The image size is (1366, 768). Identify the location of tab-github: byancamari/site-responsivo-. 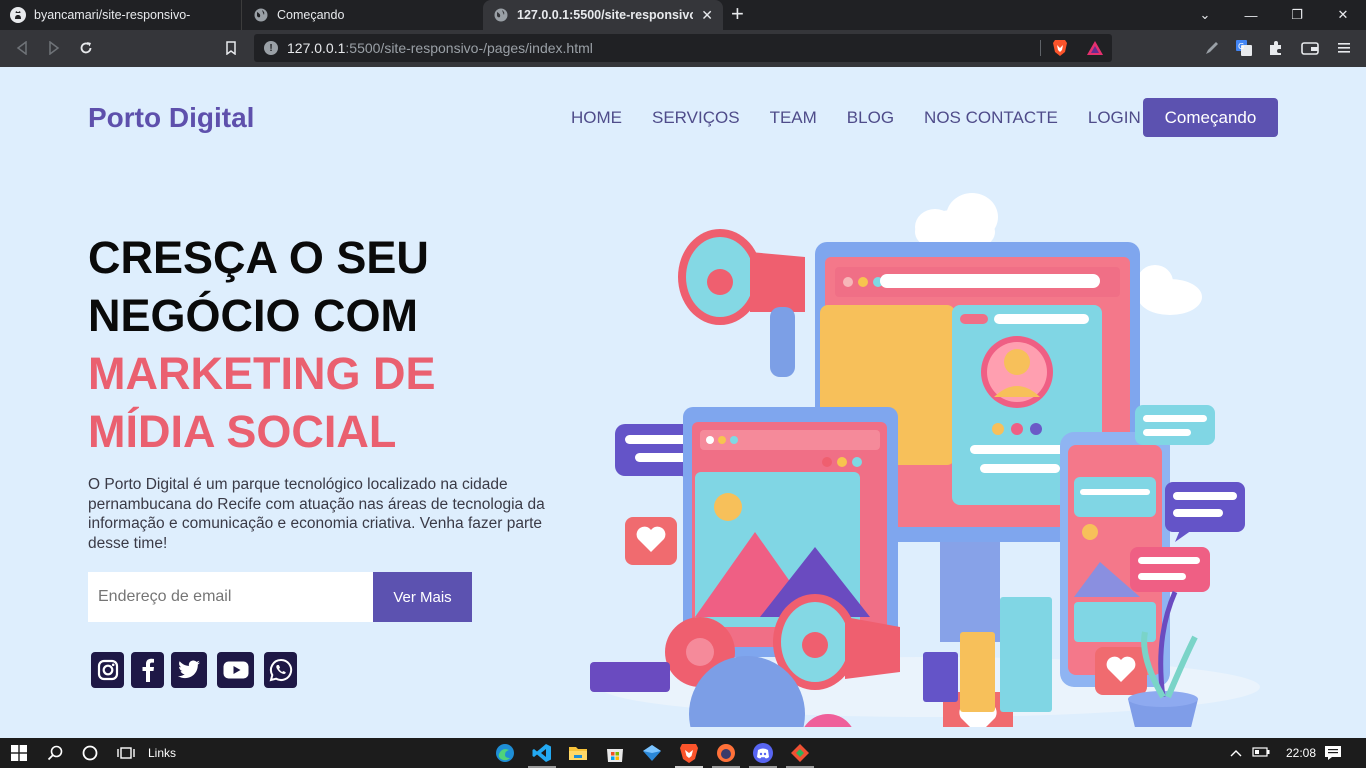
(121, 15).